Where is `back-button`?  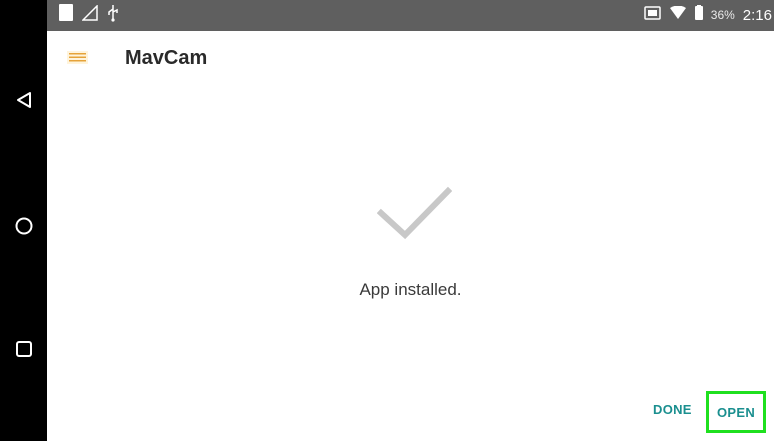 back-button is located at coordinates (23, 100).